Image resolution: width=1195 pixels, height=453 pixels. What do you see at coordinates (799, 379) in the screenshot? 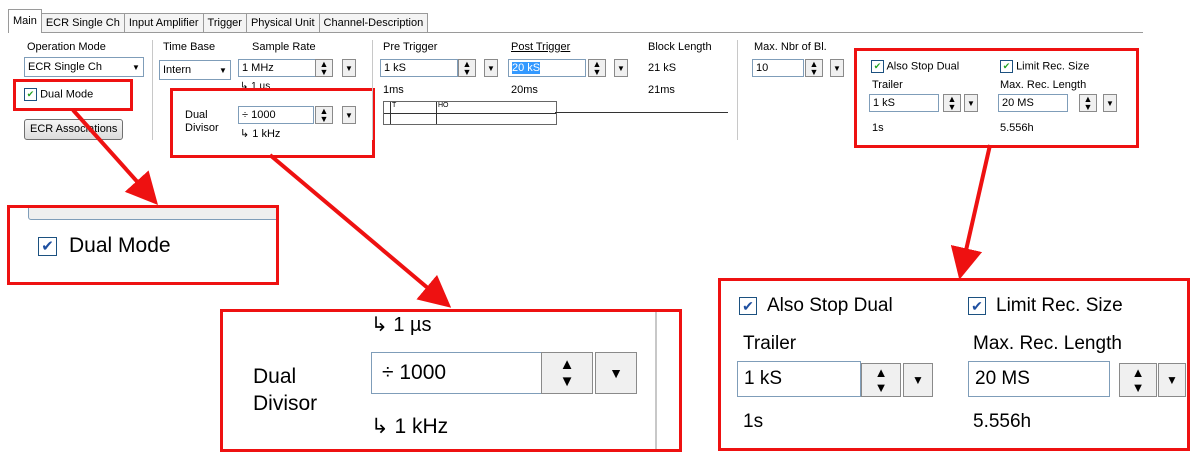
I see `zoom-trailer-input: 1 kS` at bounding box center [799, 379].